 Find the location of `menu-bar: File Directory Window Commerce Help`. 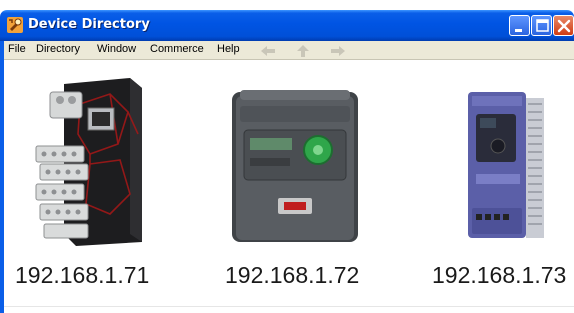

menu-bar: File Directory Window Commerce Help is located at coordinates (289, 50).